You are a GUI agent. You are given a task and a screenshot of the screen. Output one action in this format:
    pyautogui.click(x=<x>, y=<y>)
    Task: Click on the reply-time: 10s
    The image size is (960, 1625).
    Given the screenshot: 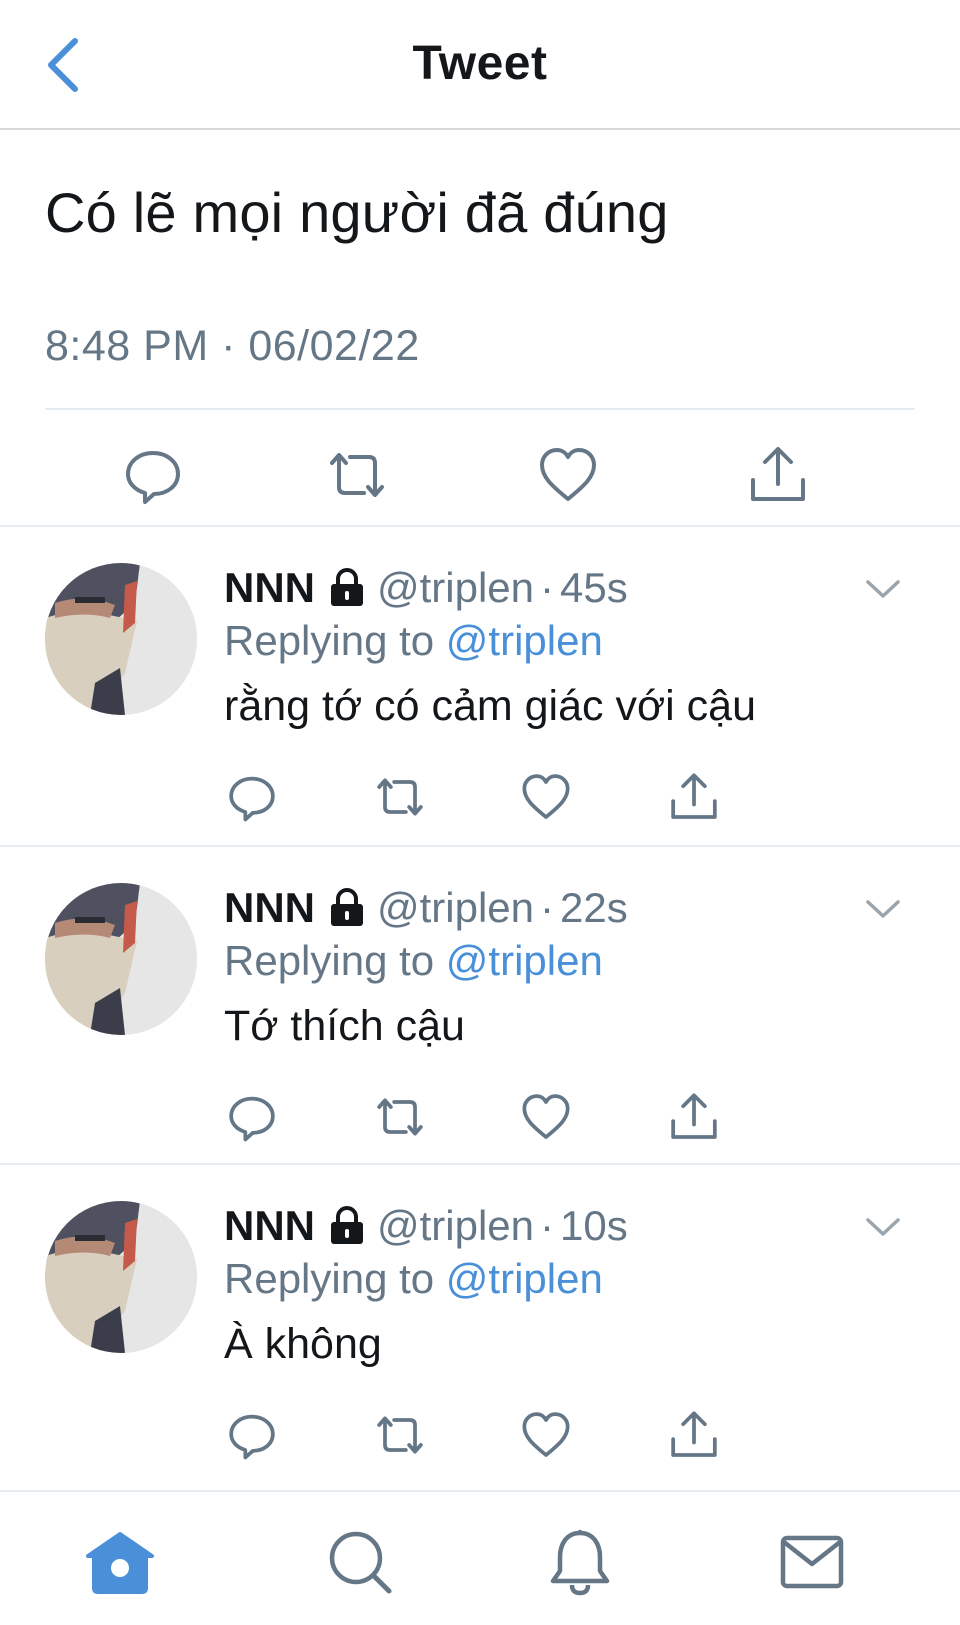 What is the action you would take?
    pyautogui.click(x=594, y=1225)
    